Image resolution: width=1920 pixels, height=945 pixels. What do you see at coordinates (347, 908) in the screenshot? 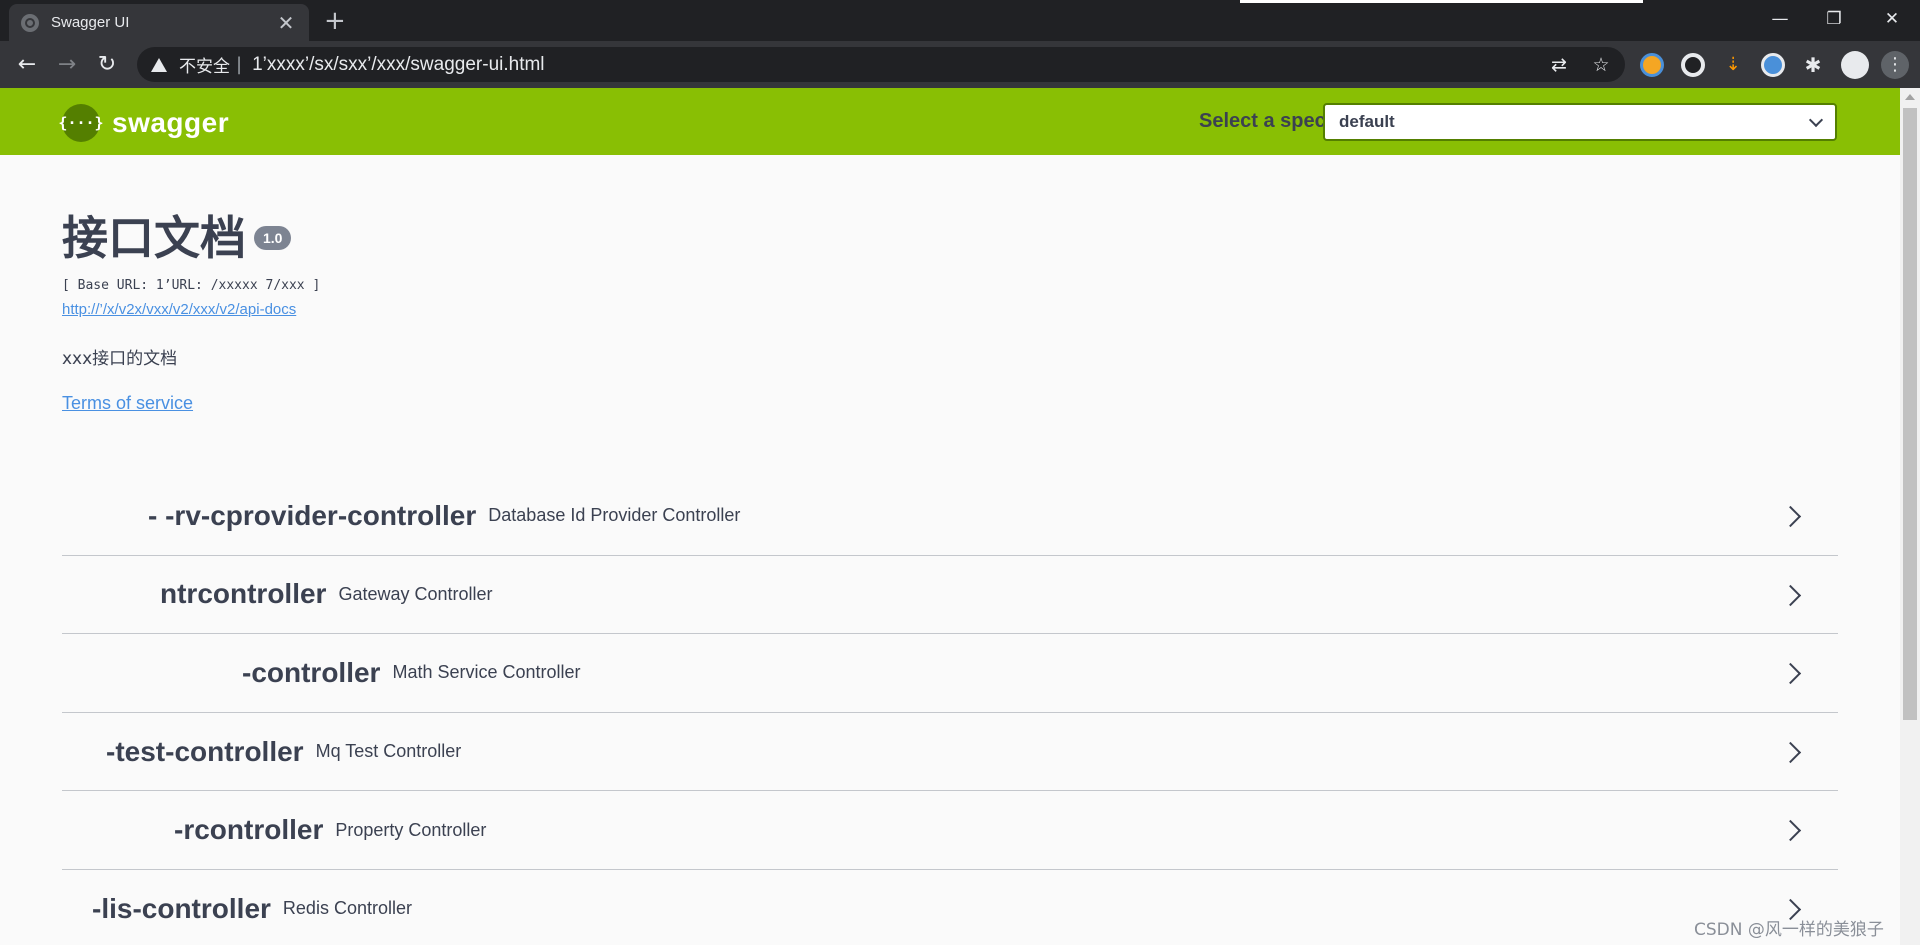
I see `controller-description: Redis Controller` at bounding box center [347, 908].